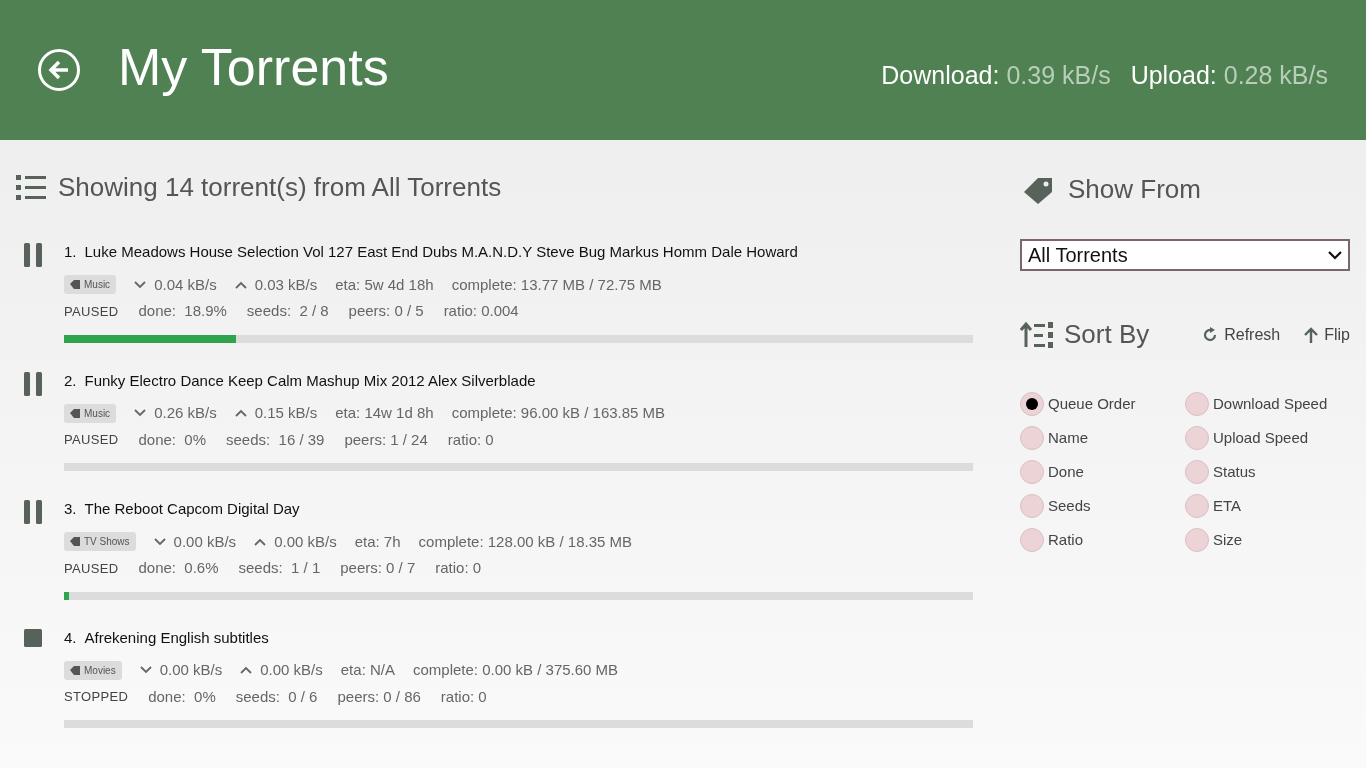  I want to click on torrent-name: The Reboot Capcom Digital Day, so click(192, 509).